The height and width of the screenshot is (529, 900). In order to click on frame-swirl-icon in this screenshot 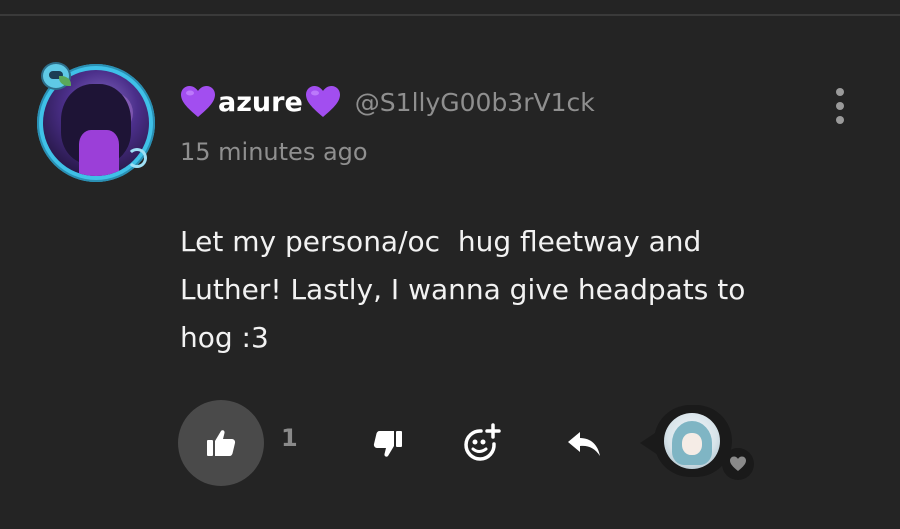, I will do `click(137, 158)`.